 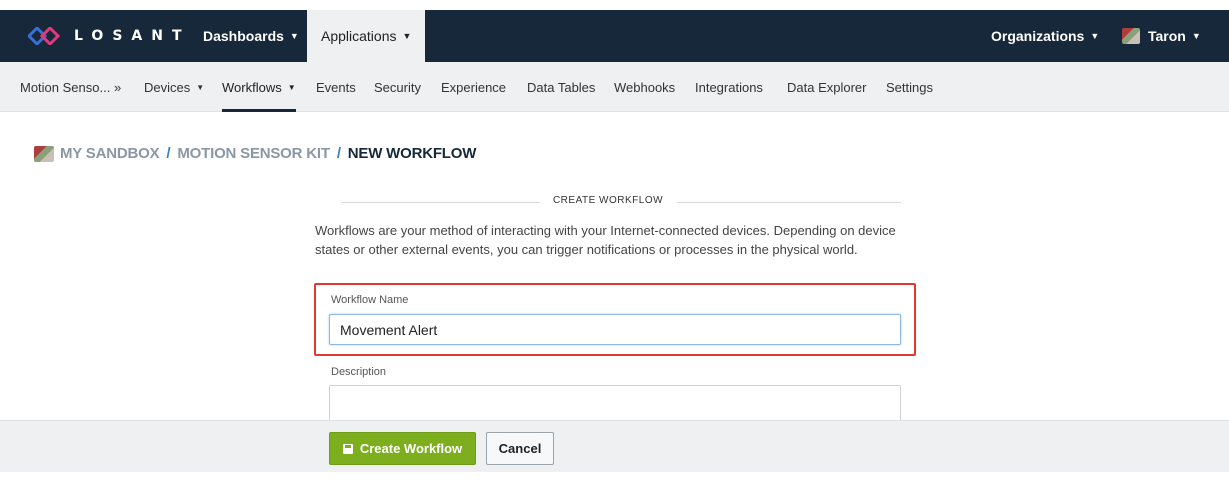 I want to click on subnav-item-app: Motion Senso... », so click(x=70, y=87).